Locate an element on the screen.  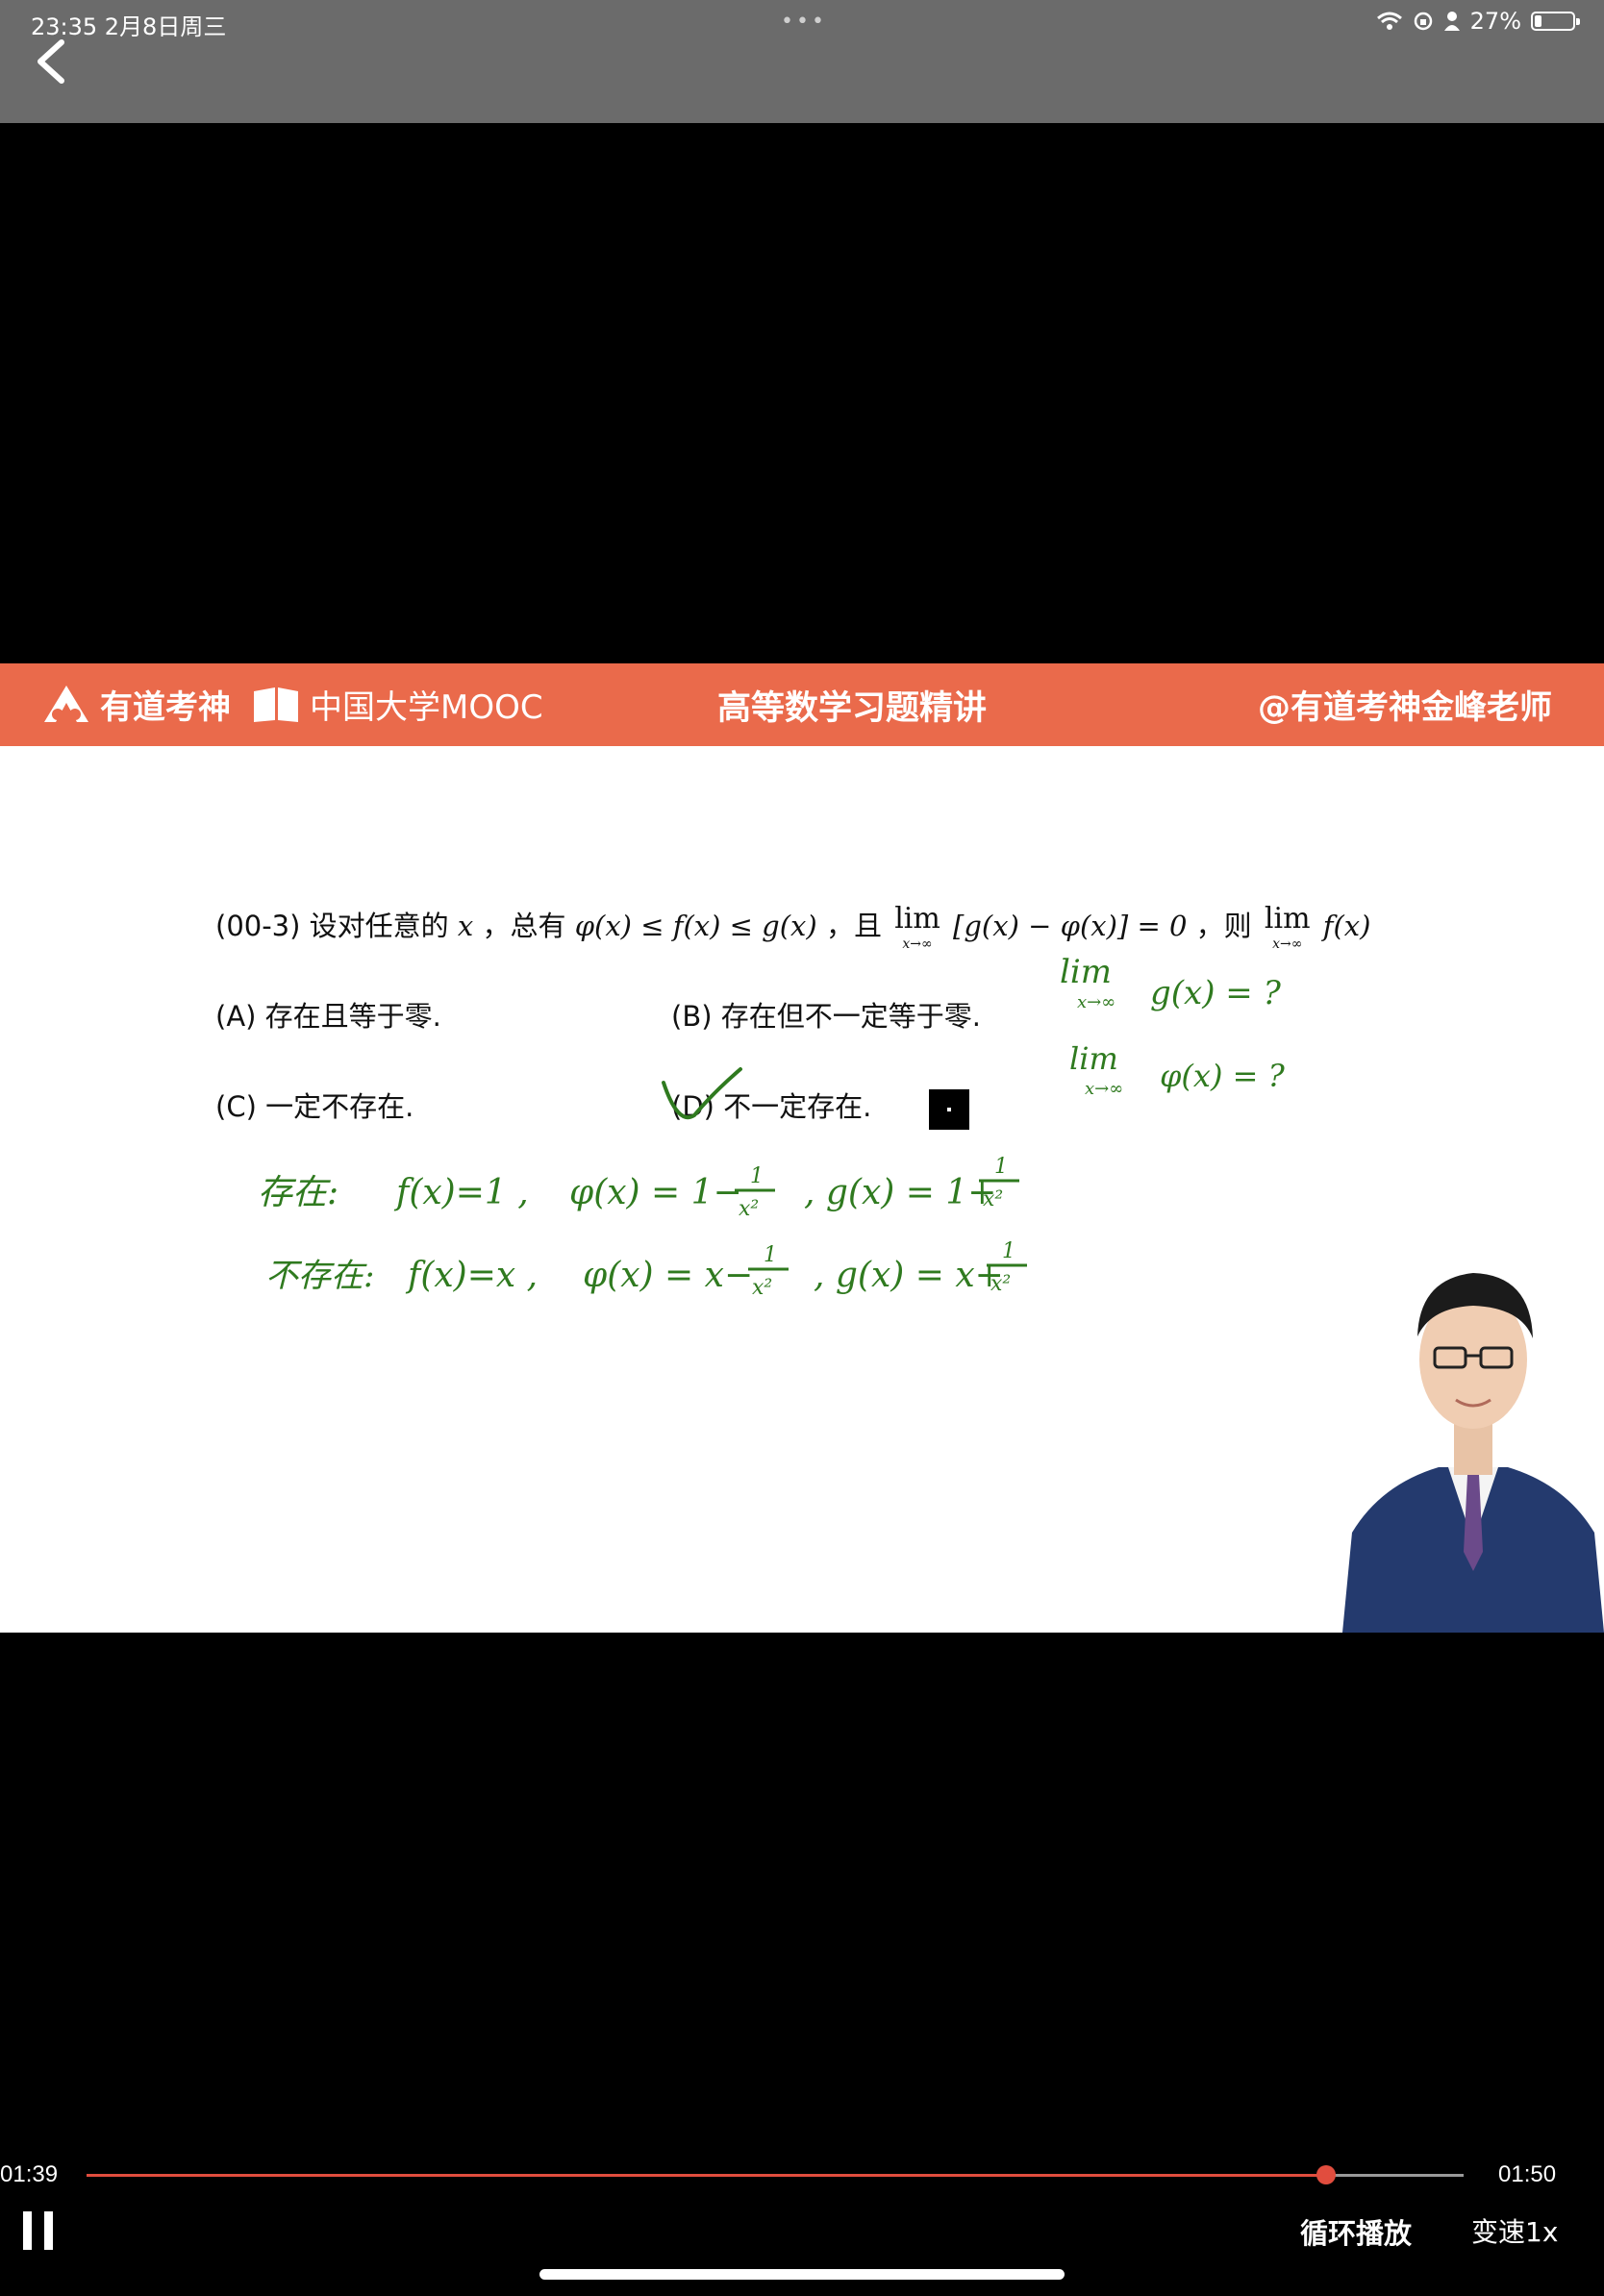
progress-bar is located at coordinates (775, 2174).